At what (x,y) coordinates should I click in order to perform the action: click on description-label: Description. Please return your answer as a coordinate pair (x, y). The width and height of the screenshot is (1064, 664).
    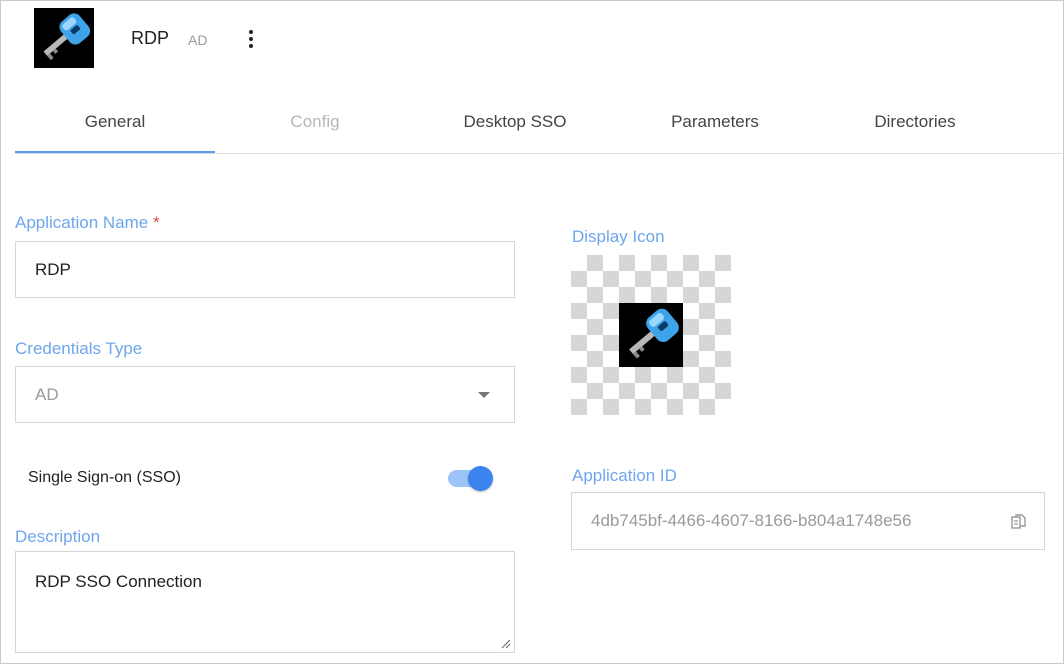
    Looking at the image, I should click on (58, 536).